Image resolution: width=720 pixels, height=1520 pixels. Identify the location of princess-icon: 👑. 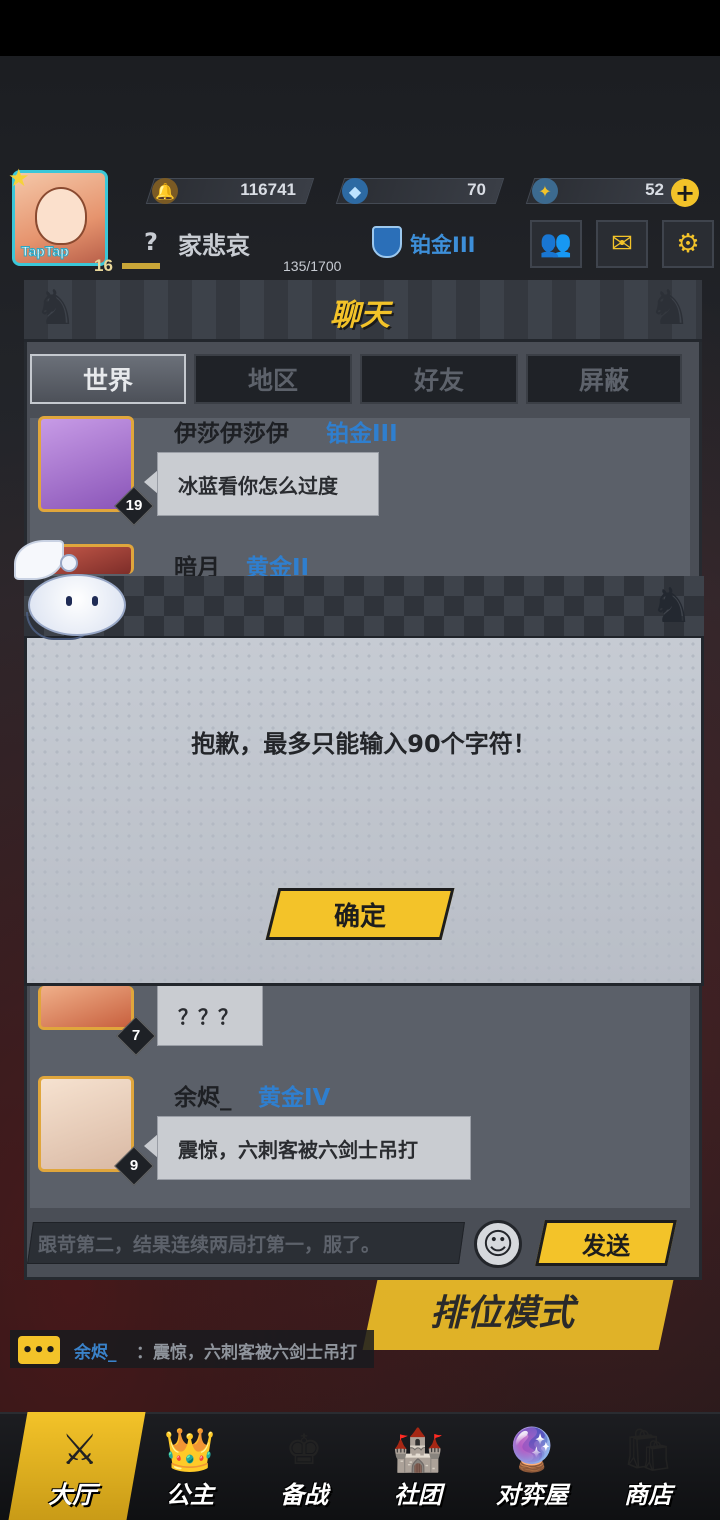
(190, 1449).